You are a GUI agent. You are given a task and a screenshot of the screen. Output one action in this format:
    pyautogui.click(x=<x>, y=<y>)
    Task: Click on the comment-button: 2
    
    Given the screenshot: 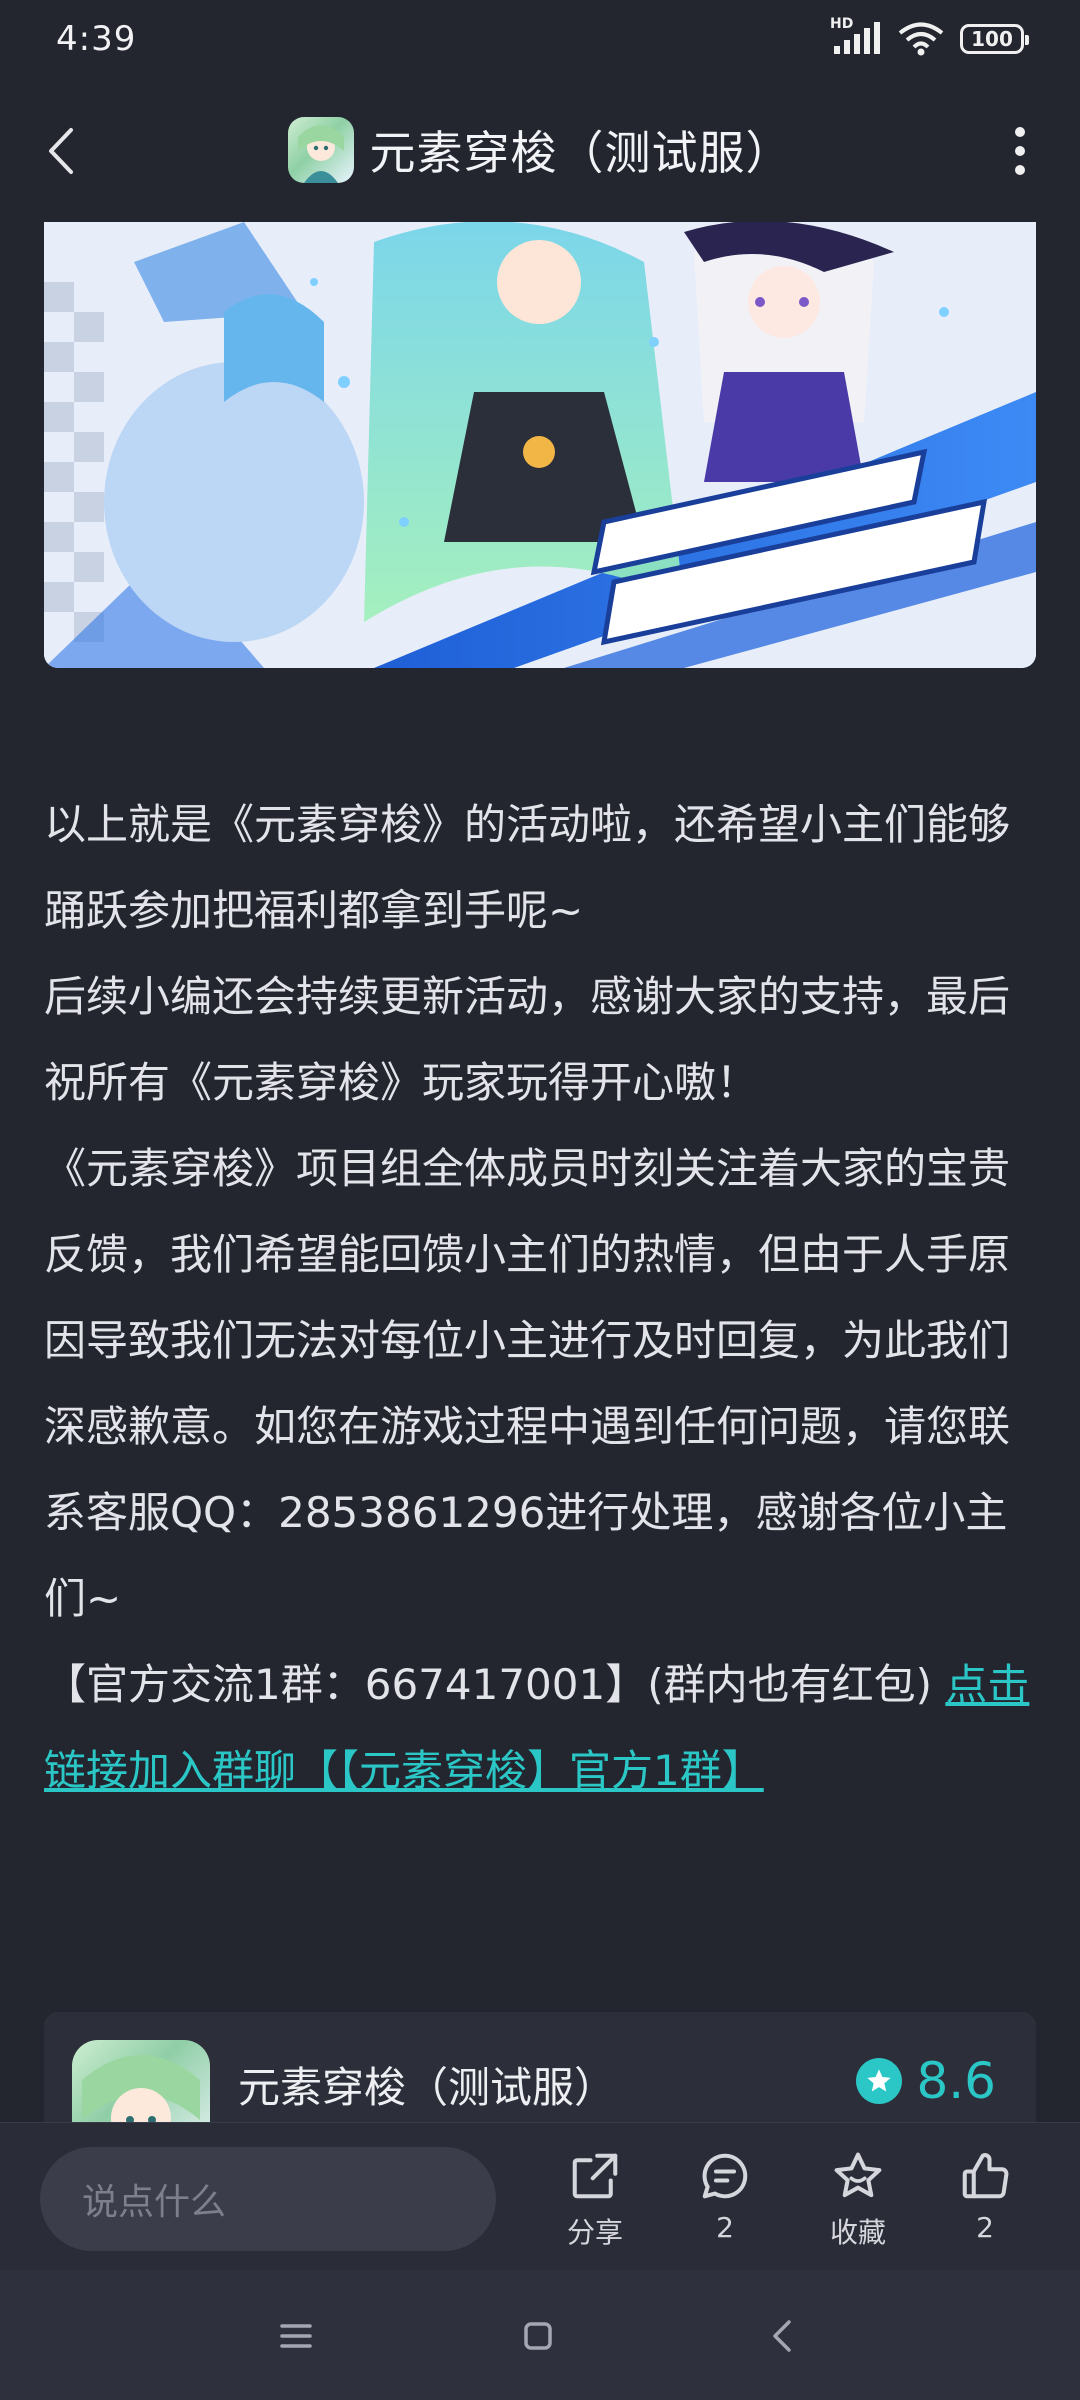 What is the action you would take?
    pyautogui.click(x=725, y=2204)
    